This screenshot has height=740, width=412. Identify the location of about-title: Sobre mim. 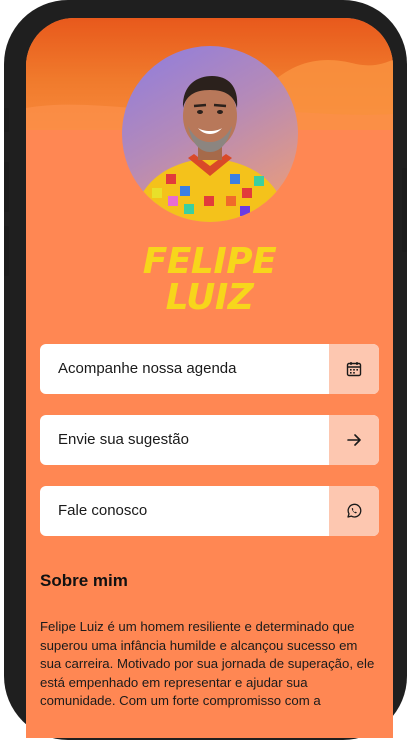
(84, 580).